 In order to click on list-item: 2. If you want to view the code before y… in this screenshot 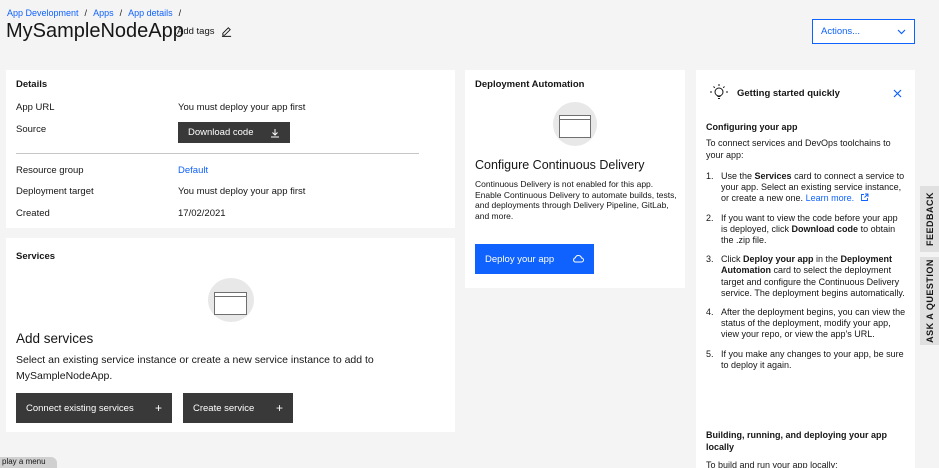, I will do `click(802, 229)`.